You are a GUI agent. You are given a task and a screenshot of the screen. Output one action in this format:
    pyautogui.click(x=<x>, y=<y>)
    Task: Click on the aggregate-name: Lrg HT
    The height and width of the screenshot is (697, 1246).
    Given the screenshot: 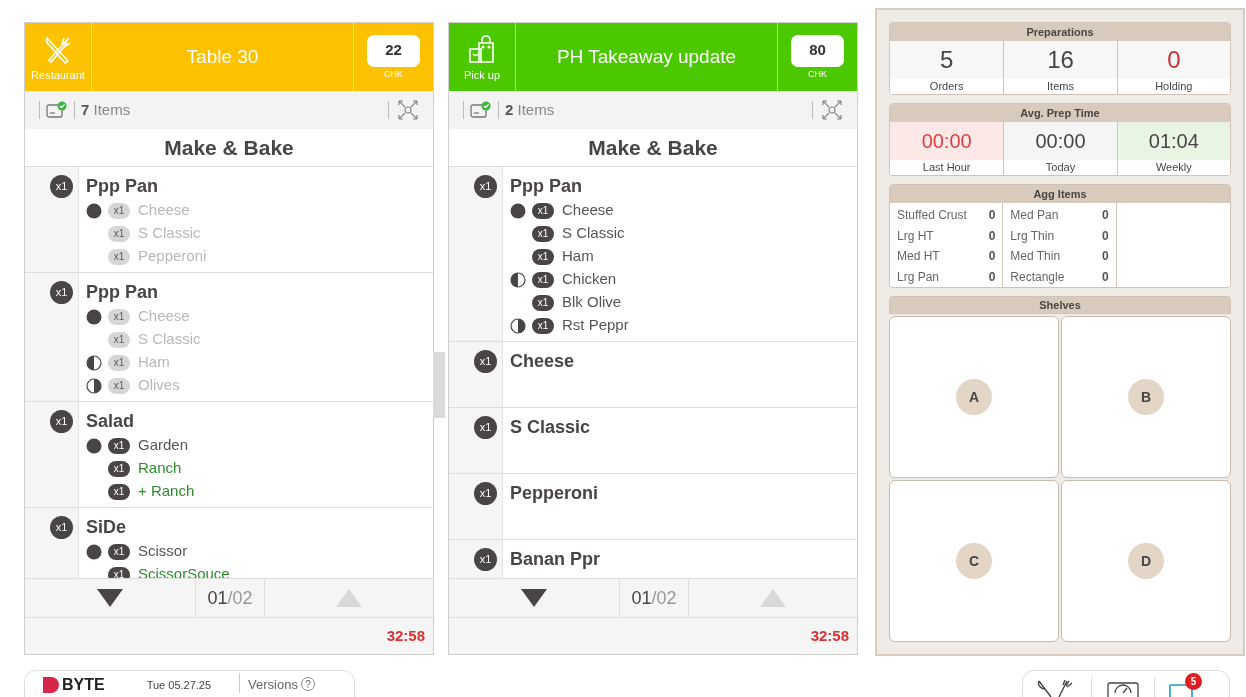 What is the action you would take?
    pyautogui.click(x=915, y=236)
    